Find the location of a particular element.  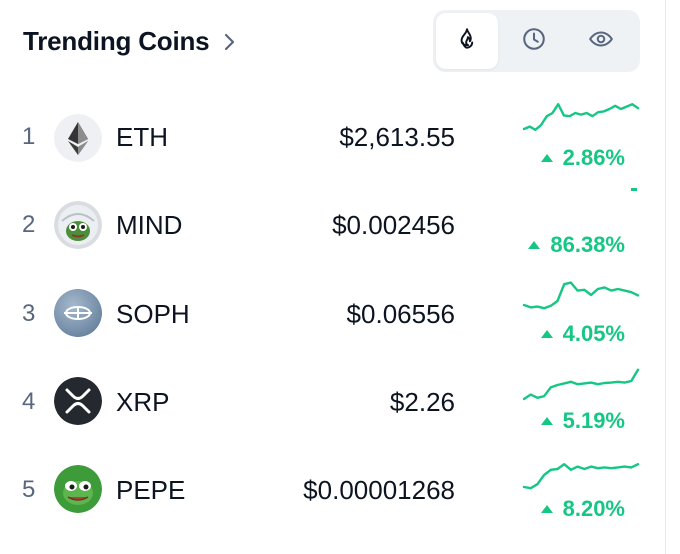

section-title: Trending Coins is located at coordinates (116, 41).